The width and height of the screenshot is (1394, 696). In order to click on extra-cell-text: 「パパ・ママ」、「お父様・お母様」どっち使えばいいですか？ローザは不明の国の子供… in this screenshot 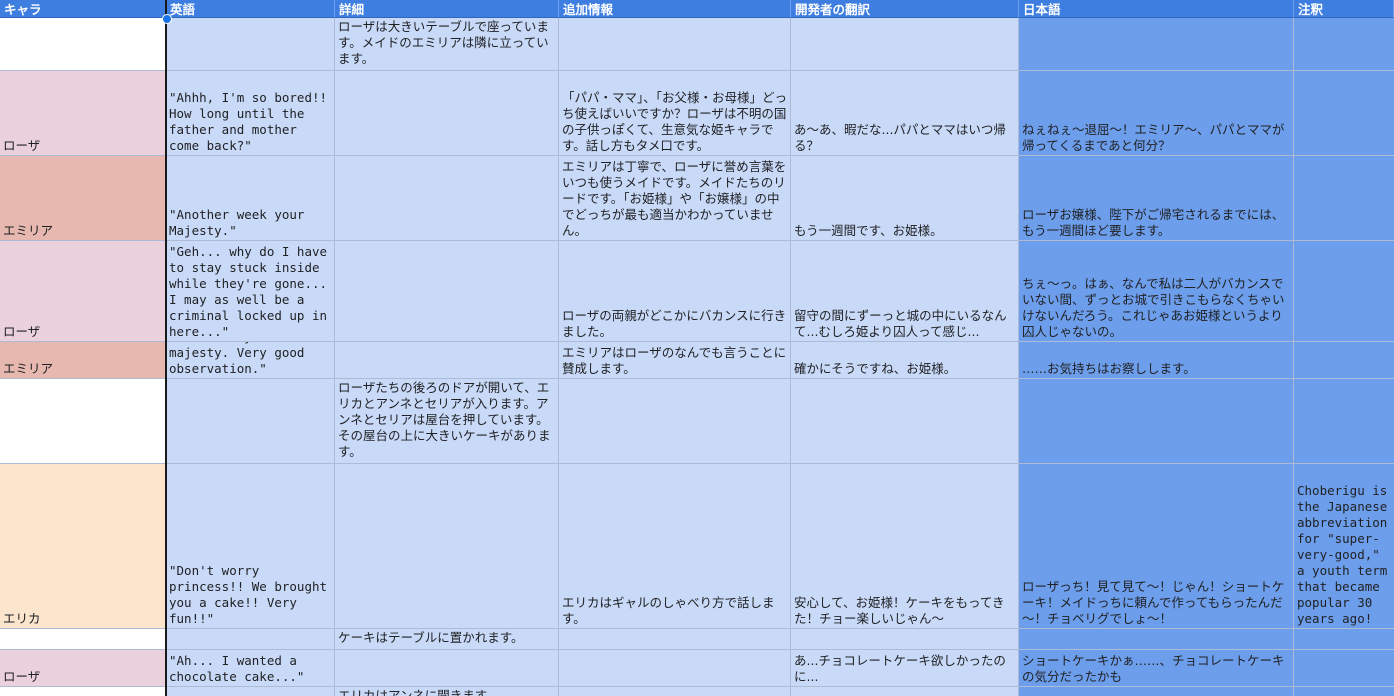, I will do `click(675, 121)`.